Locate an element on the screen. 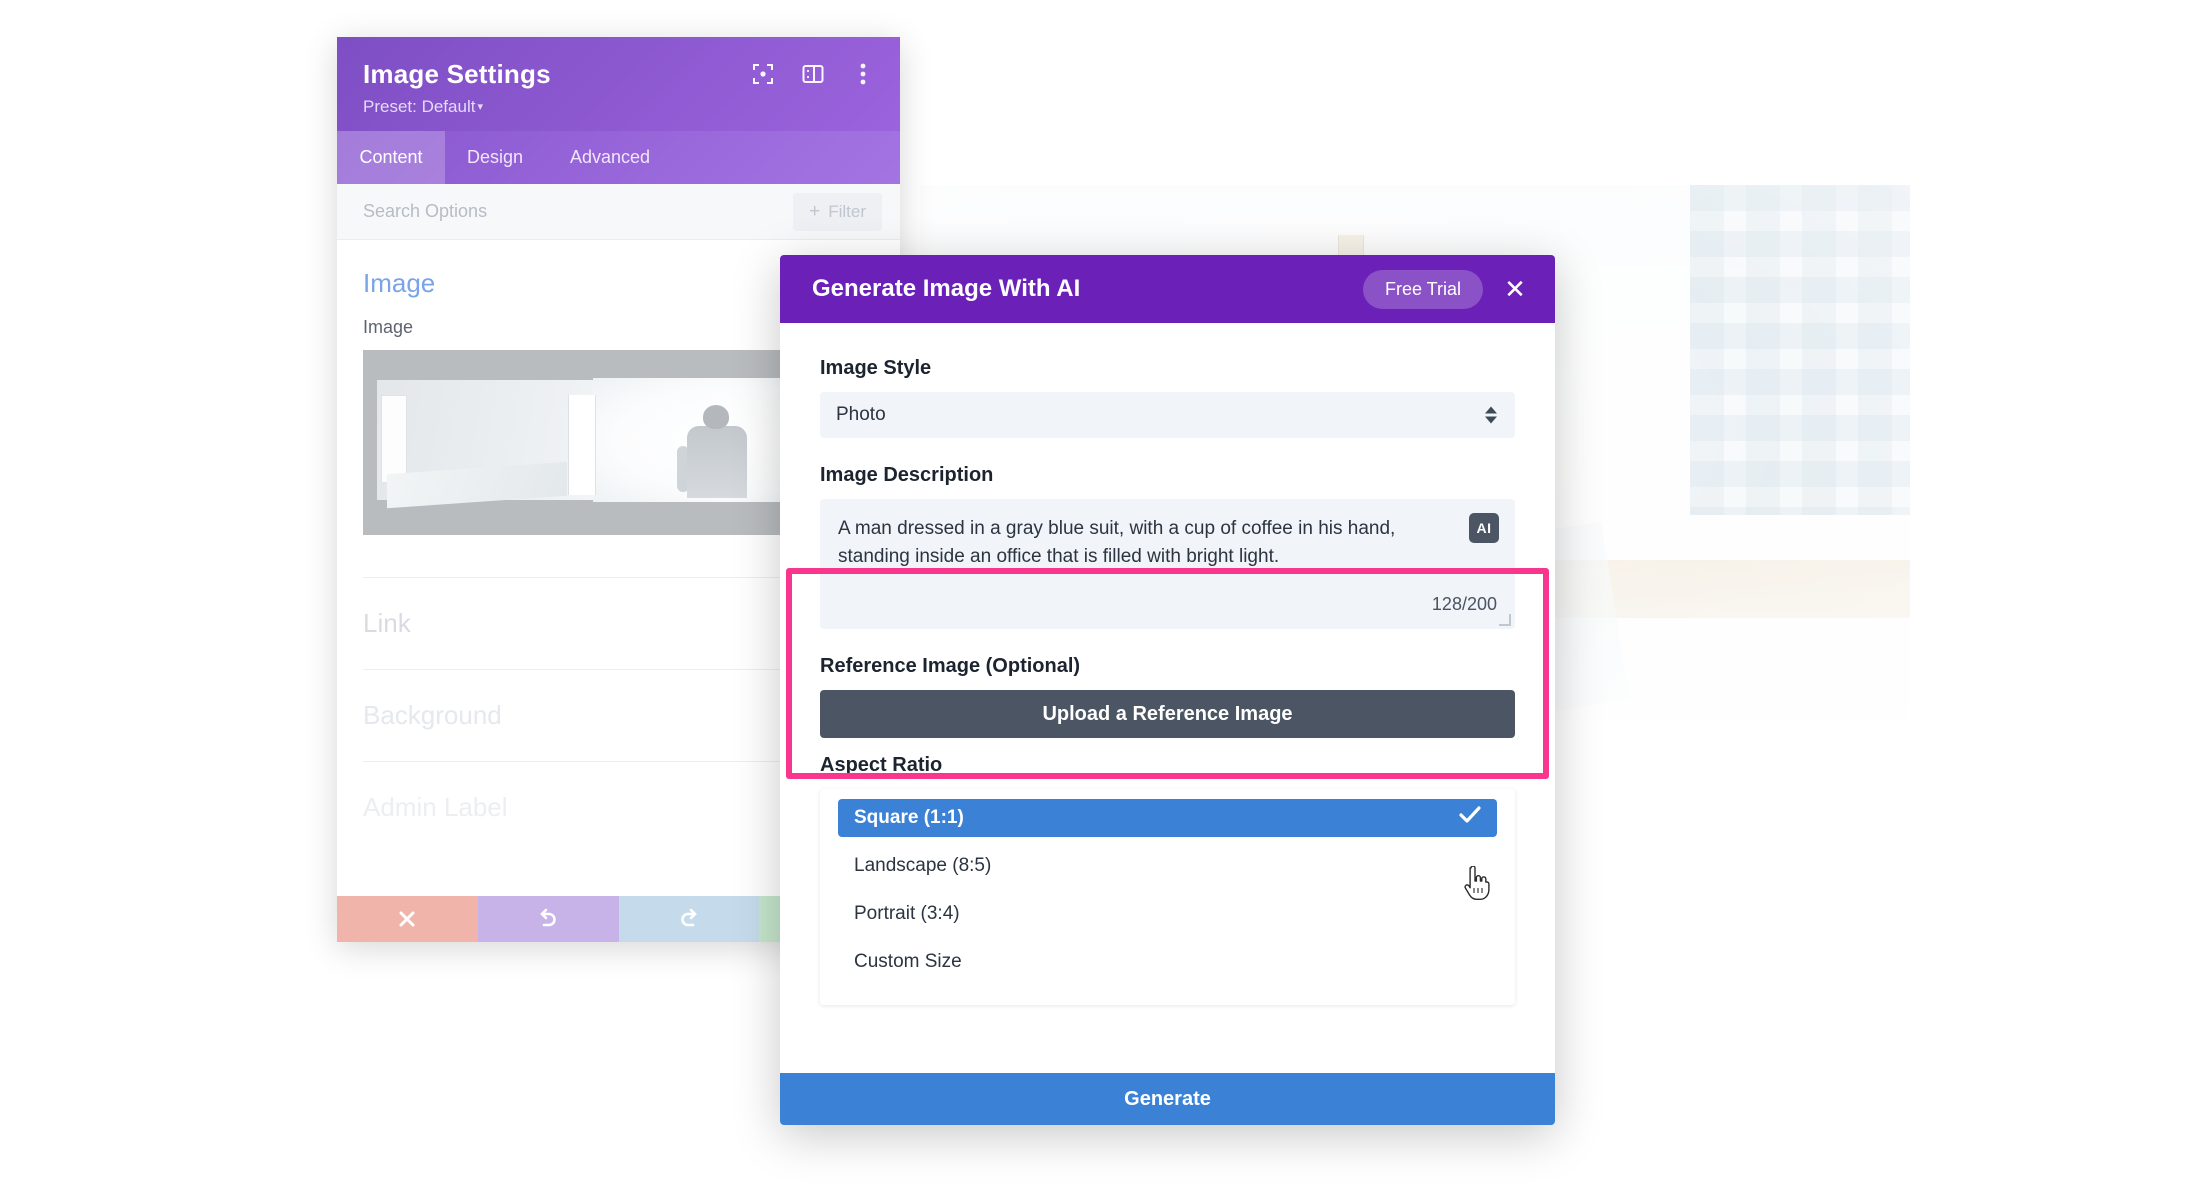 The width and height of the screenshot is (2200, 1200). ai-modal-title: Generate Image With AI is located at coordinates (946, 288).